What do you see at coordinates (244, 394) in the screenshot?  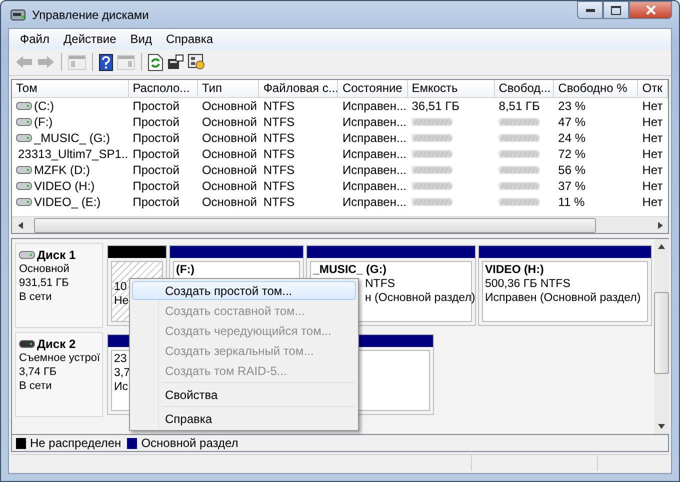 I see `menu-item: Свойства` at bounding box center [244, 394].